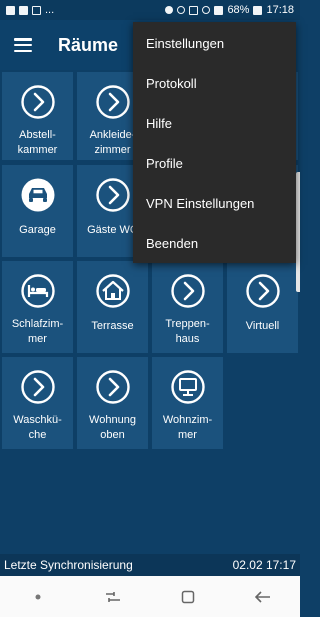 The width and height of the screenshot is (320, 617). Describe the element at coordinates (150, 10) in the screenshot. I see `status-bar: ... 68% 17:18` at that location.